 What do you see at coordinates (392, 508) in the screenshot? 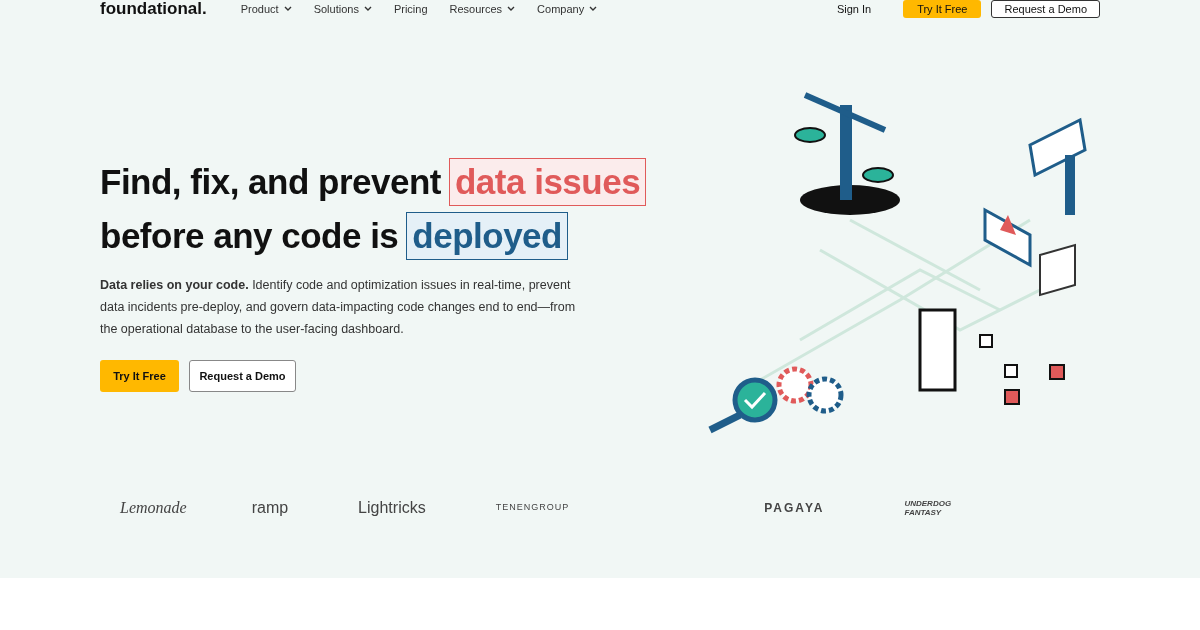
I see `customer-logo: Lightricks` at bounding box center [392, 508].